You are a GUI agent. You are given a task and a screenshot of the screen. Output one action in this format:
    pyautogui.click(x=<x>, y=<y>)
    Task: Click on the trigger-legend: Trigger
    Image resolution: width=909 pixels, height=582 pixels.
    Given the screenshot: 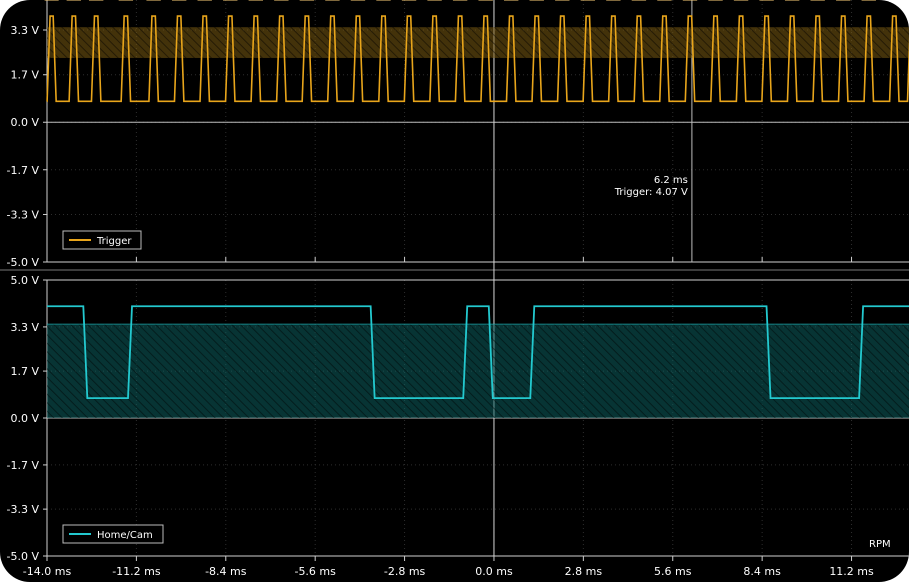 What is the action you would take?
    pyautogui.click(x=102, y=240)
    